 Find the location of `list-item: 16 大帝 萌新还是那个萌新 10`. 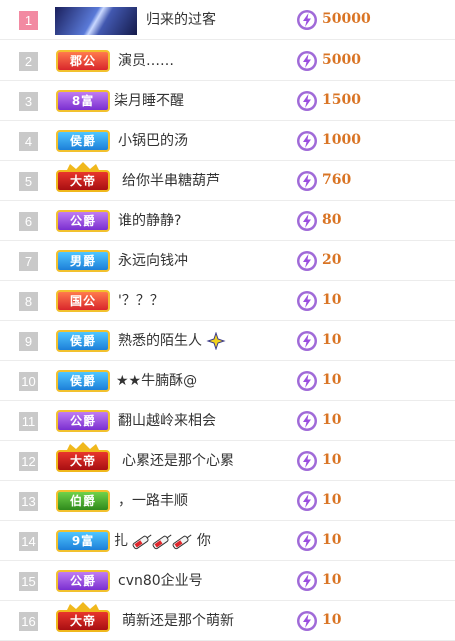

list-item: 16 大帝 萌新还是那个萌新 10 is located at coordinates (227, 621).